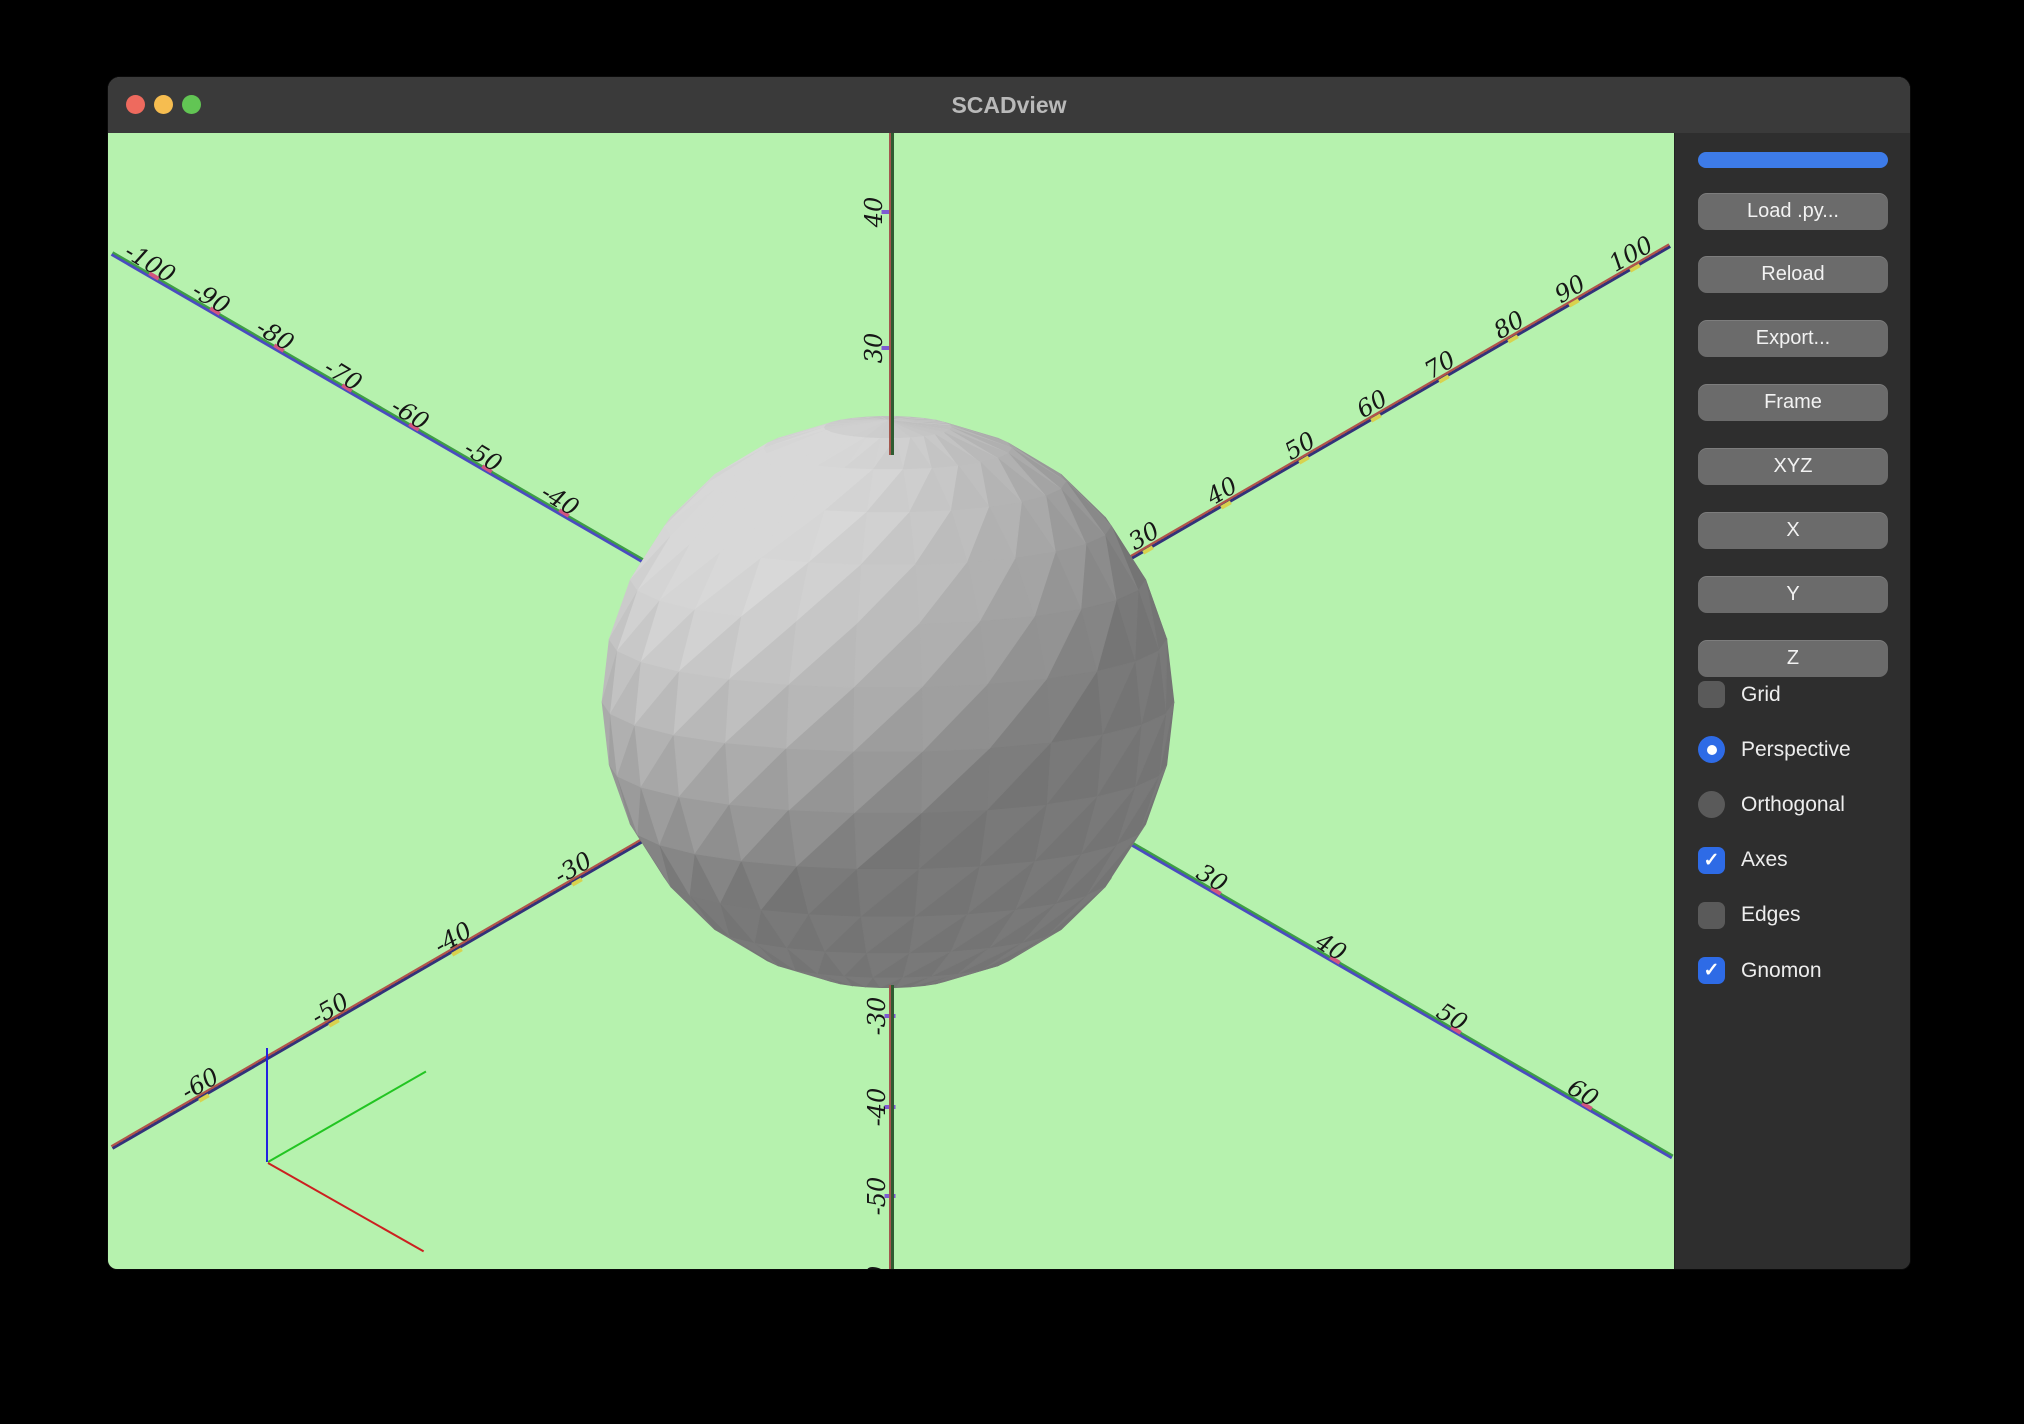  Describe the element at coordinates (1212, 878) in the screenshot. I see `y-axis-positive-label: 30` at that location.